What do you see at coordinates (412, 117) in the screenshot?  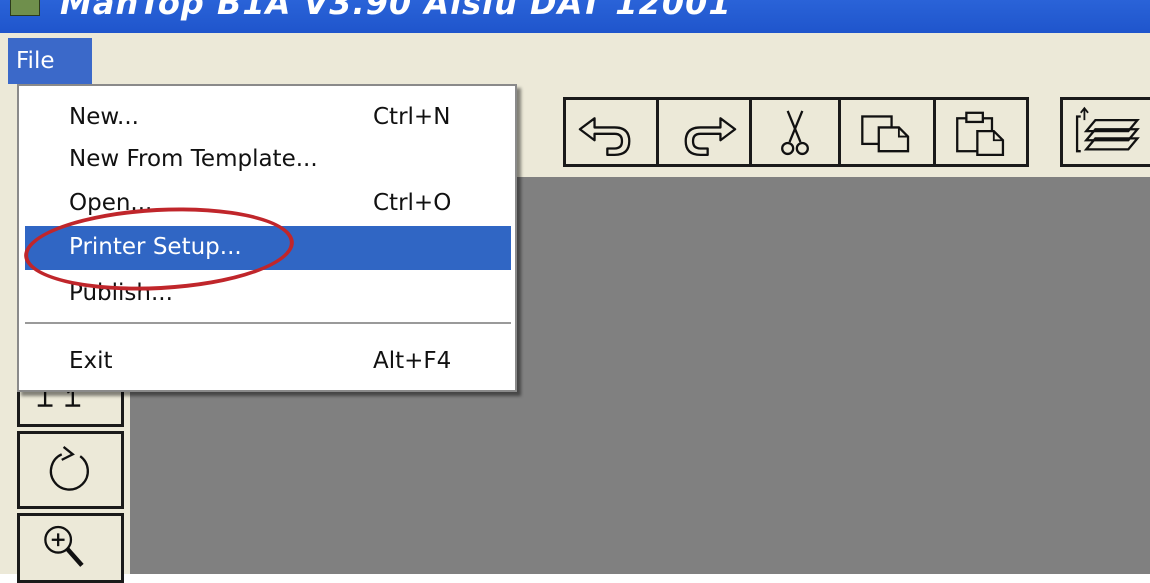 I see `menu-item-shortcut: Ctrl+N` at bounding box center [412, 117].